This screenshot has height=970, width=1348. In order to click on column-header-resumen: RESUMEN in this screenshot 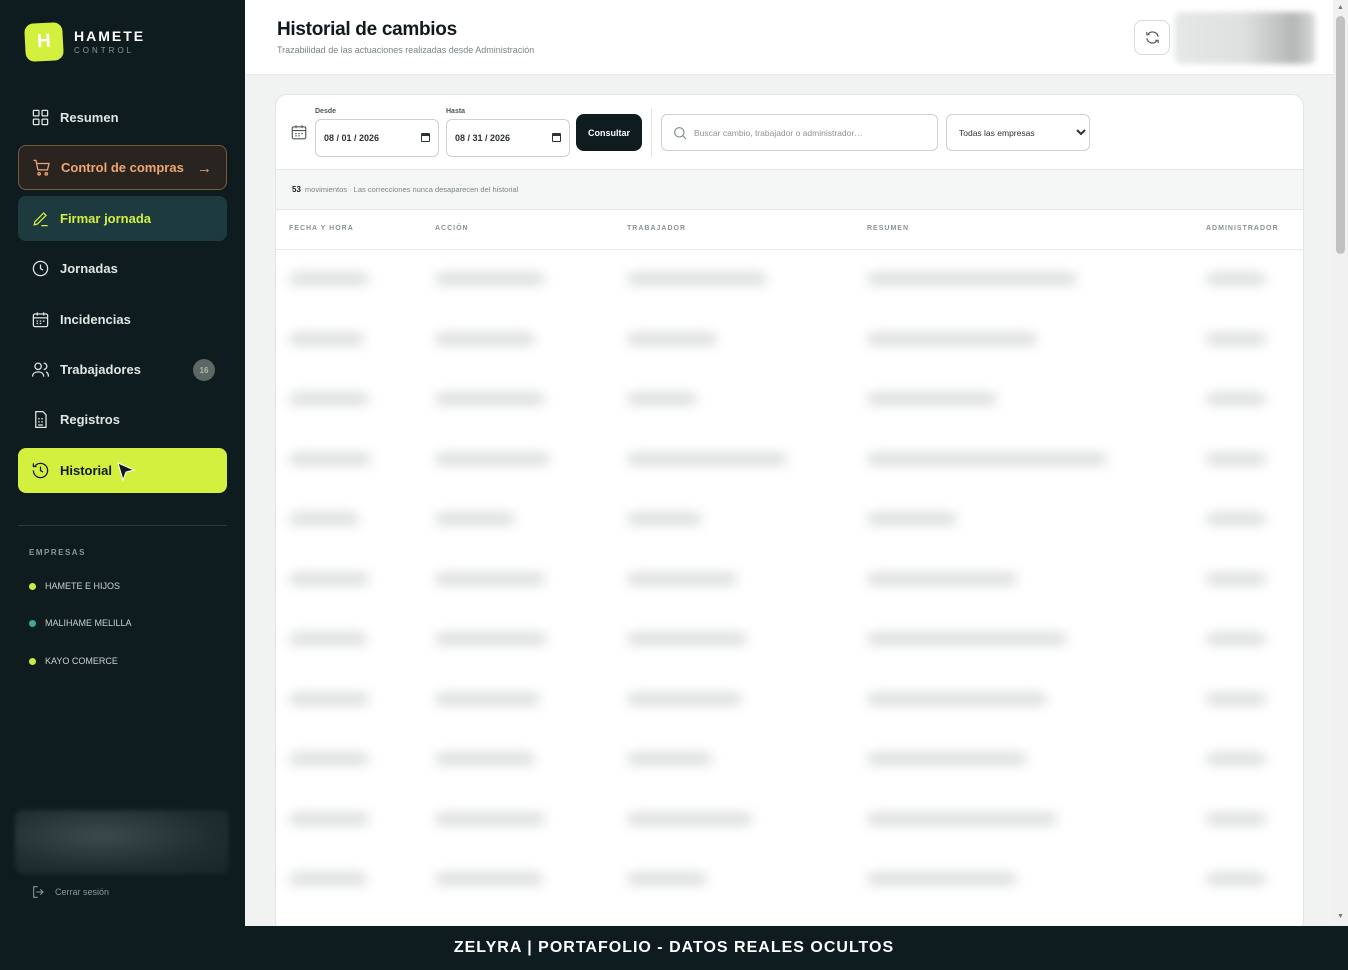, I will do `click(888, 228)`.